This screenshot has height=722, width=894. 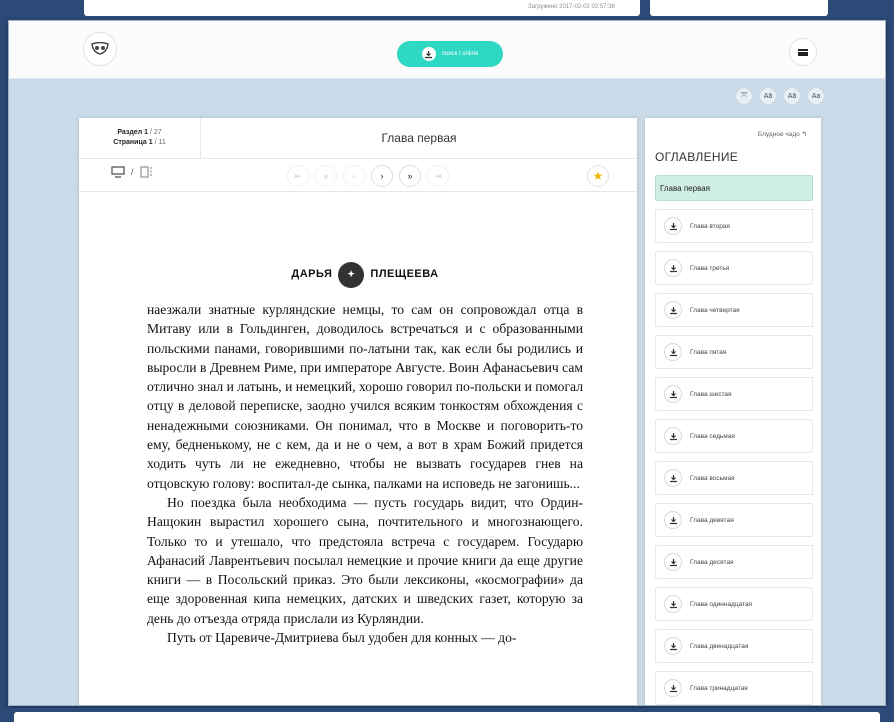 What do you see at coordinates (734, 188) in the screenshot?
I see `toc-item-chapter-1: Глава первая` at bounding box center [734, 188].